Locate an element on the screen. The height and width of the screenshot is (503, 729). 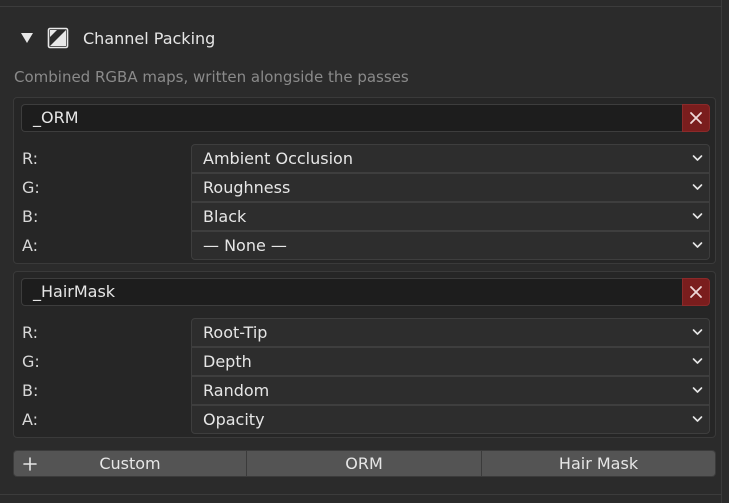
channel-row-b: B: Black is located at coordinates (364, 216).